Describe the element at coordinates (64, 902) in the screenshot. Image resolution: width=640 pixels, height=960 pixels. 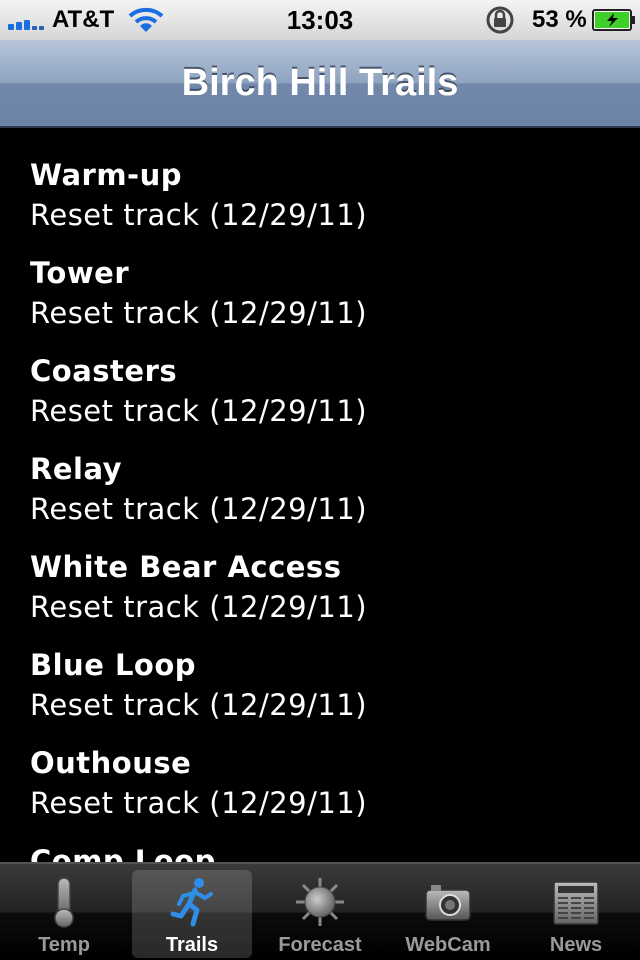
I see `thermometer-icon` at that location.